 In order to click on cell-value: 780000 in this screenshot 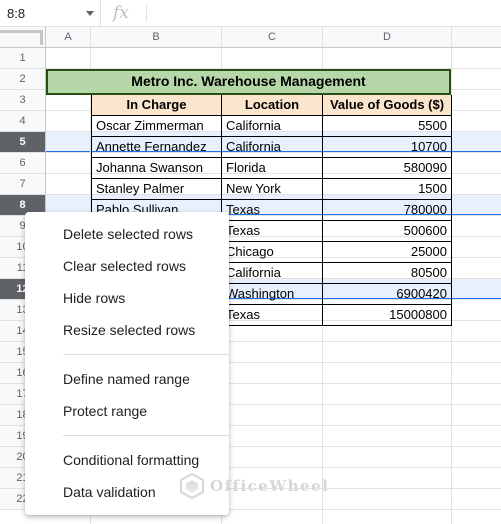, I will do `click(387, 210)`.